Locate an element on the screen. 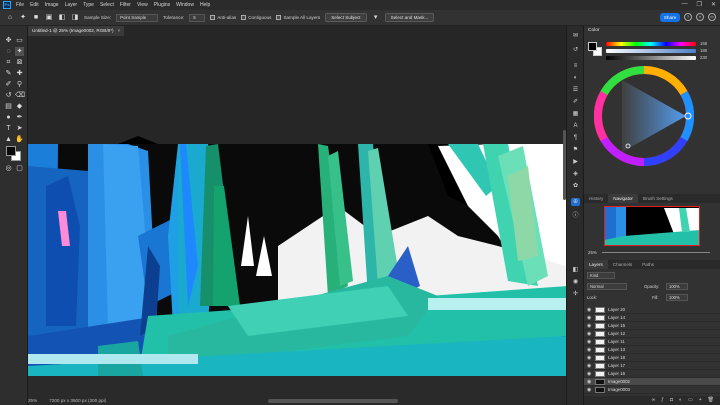 The image size is (720, 405). menu-view: View is located at coordinates (142, 5).